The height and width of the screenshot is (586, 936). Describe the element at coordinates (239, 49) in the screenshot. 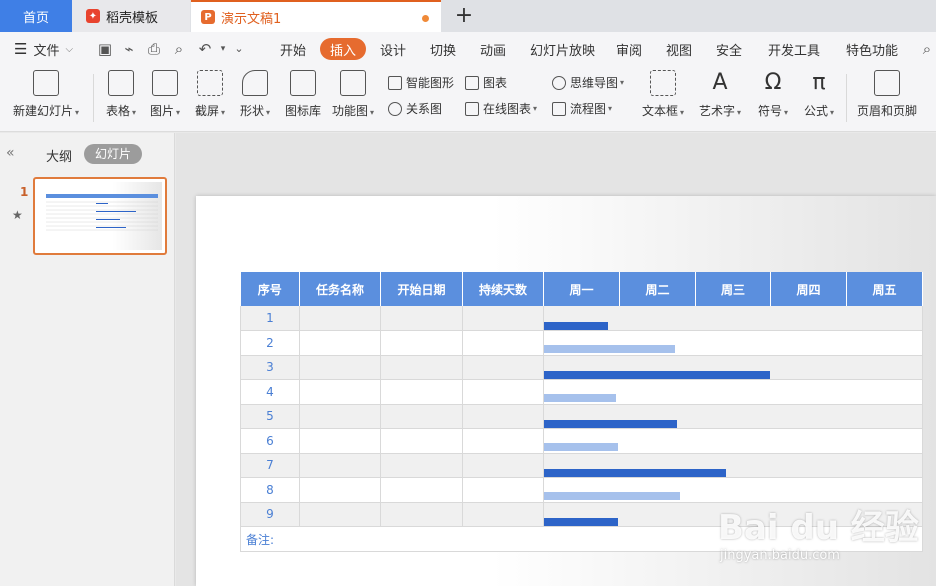

I see `customize-toolbar-icon: ⌄` at that location.